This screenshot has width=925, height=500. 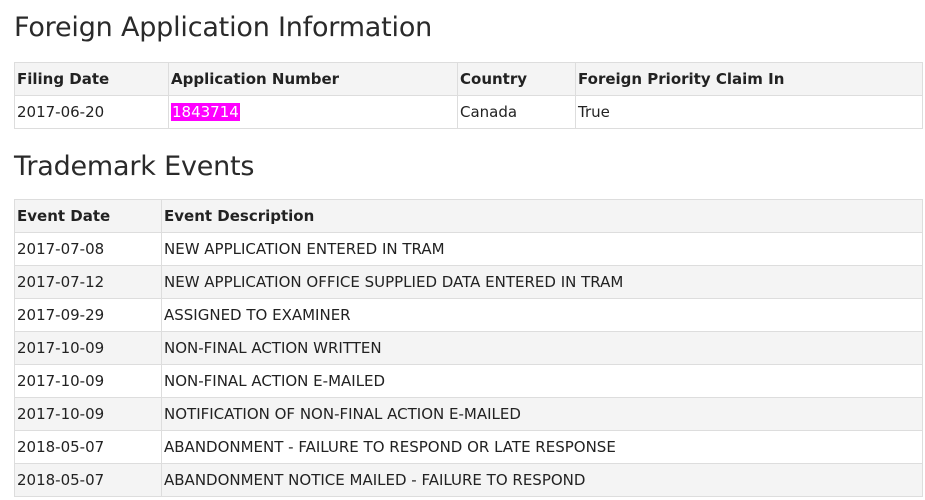 What do you see at coordinates (205, 112) in the screenshot?
I see `highlighted-application-number: 1843714` at bounding box center [205, 112].